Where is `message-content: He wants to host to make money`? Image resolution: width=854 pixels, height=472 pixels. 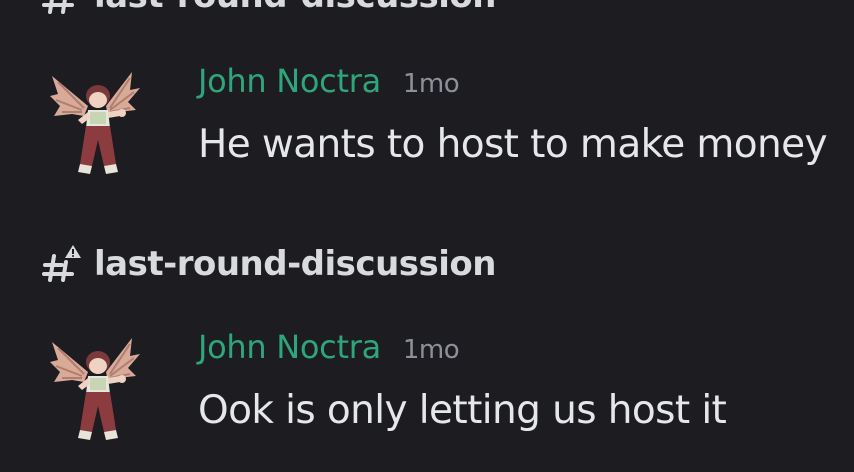
message-content: He wants to host to make money is located at coordinates (513, 144).